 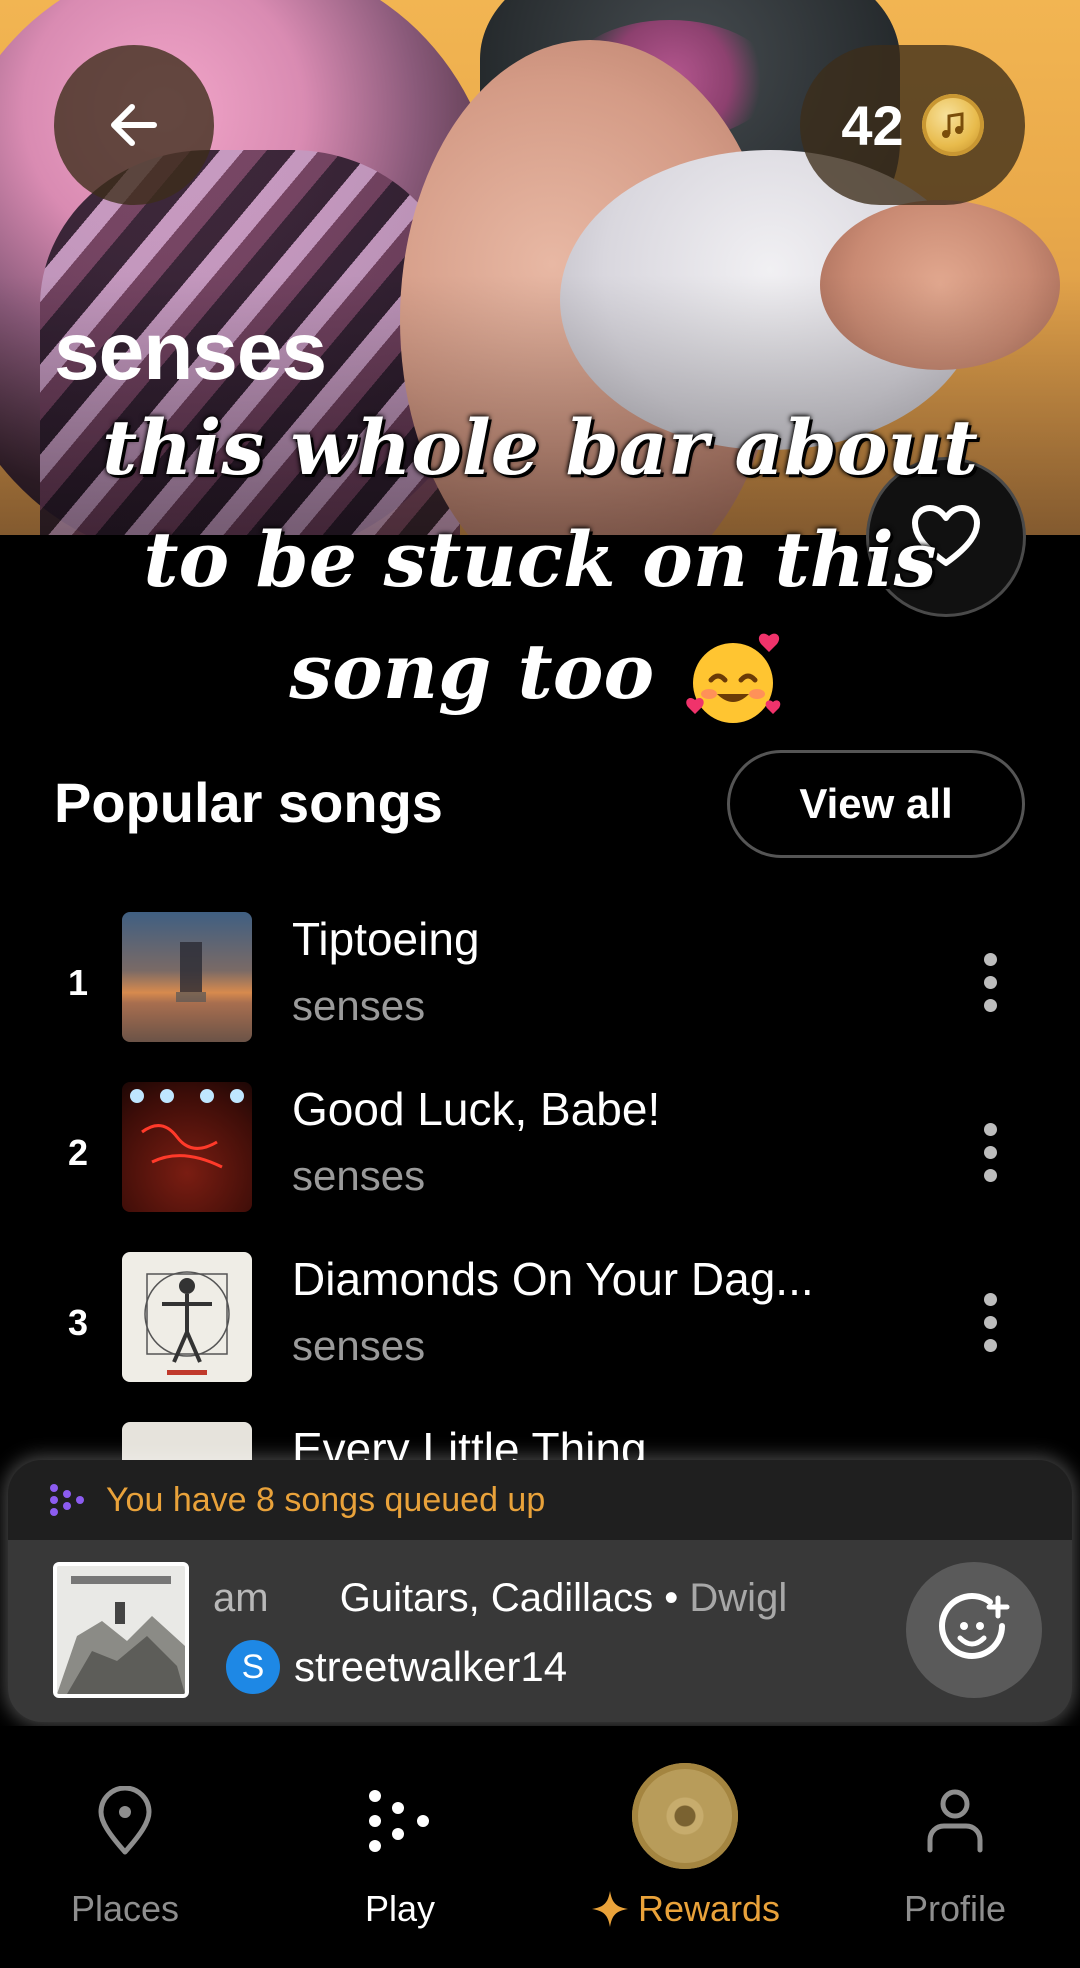 What do you see at coordinates (685, 1816) in the screenshot?
I see `gold-record-icon` at bounding box center [685, 1816].